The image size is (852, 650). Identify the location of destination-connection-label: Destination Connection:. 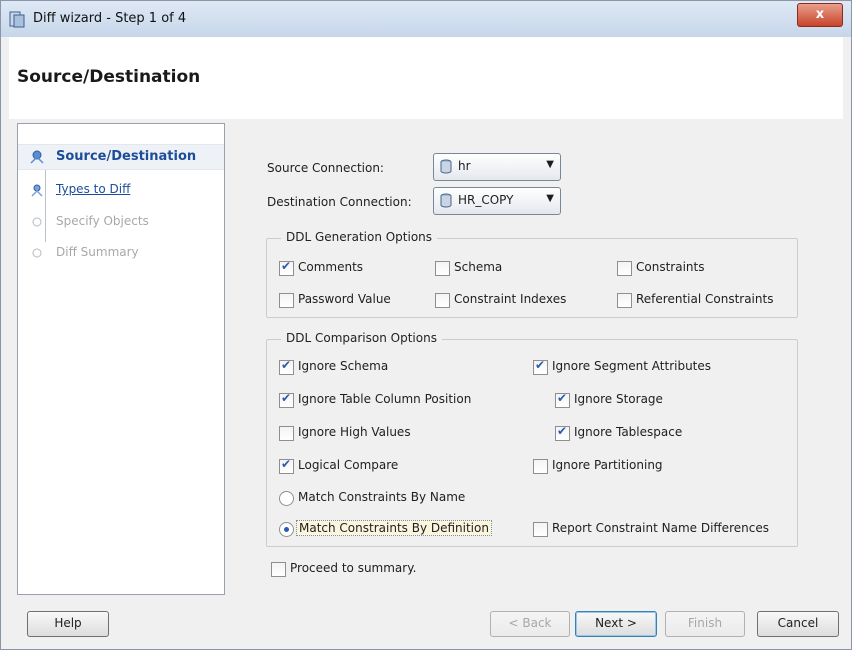
(339, 202).